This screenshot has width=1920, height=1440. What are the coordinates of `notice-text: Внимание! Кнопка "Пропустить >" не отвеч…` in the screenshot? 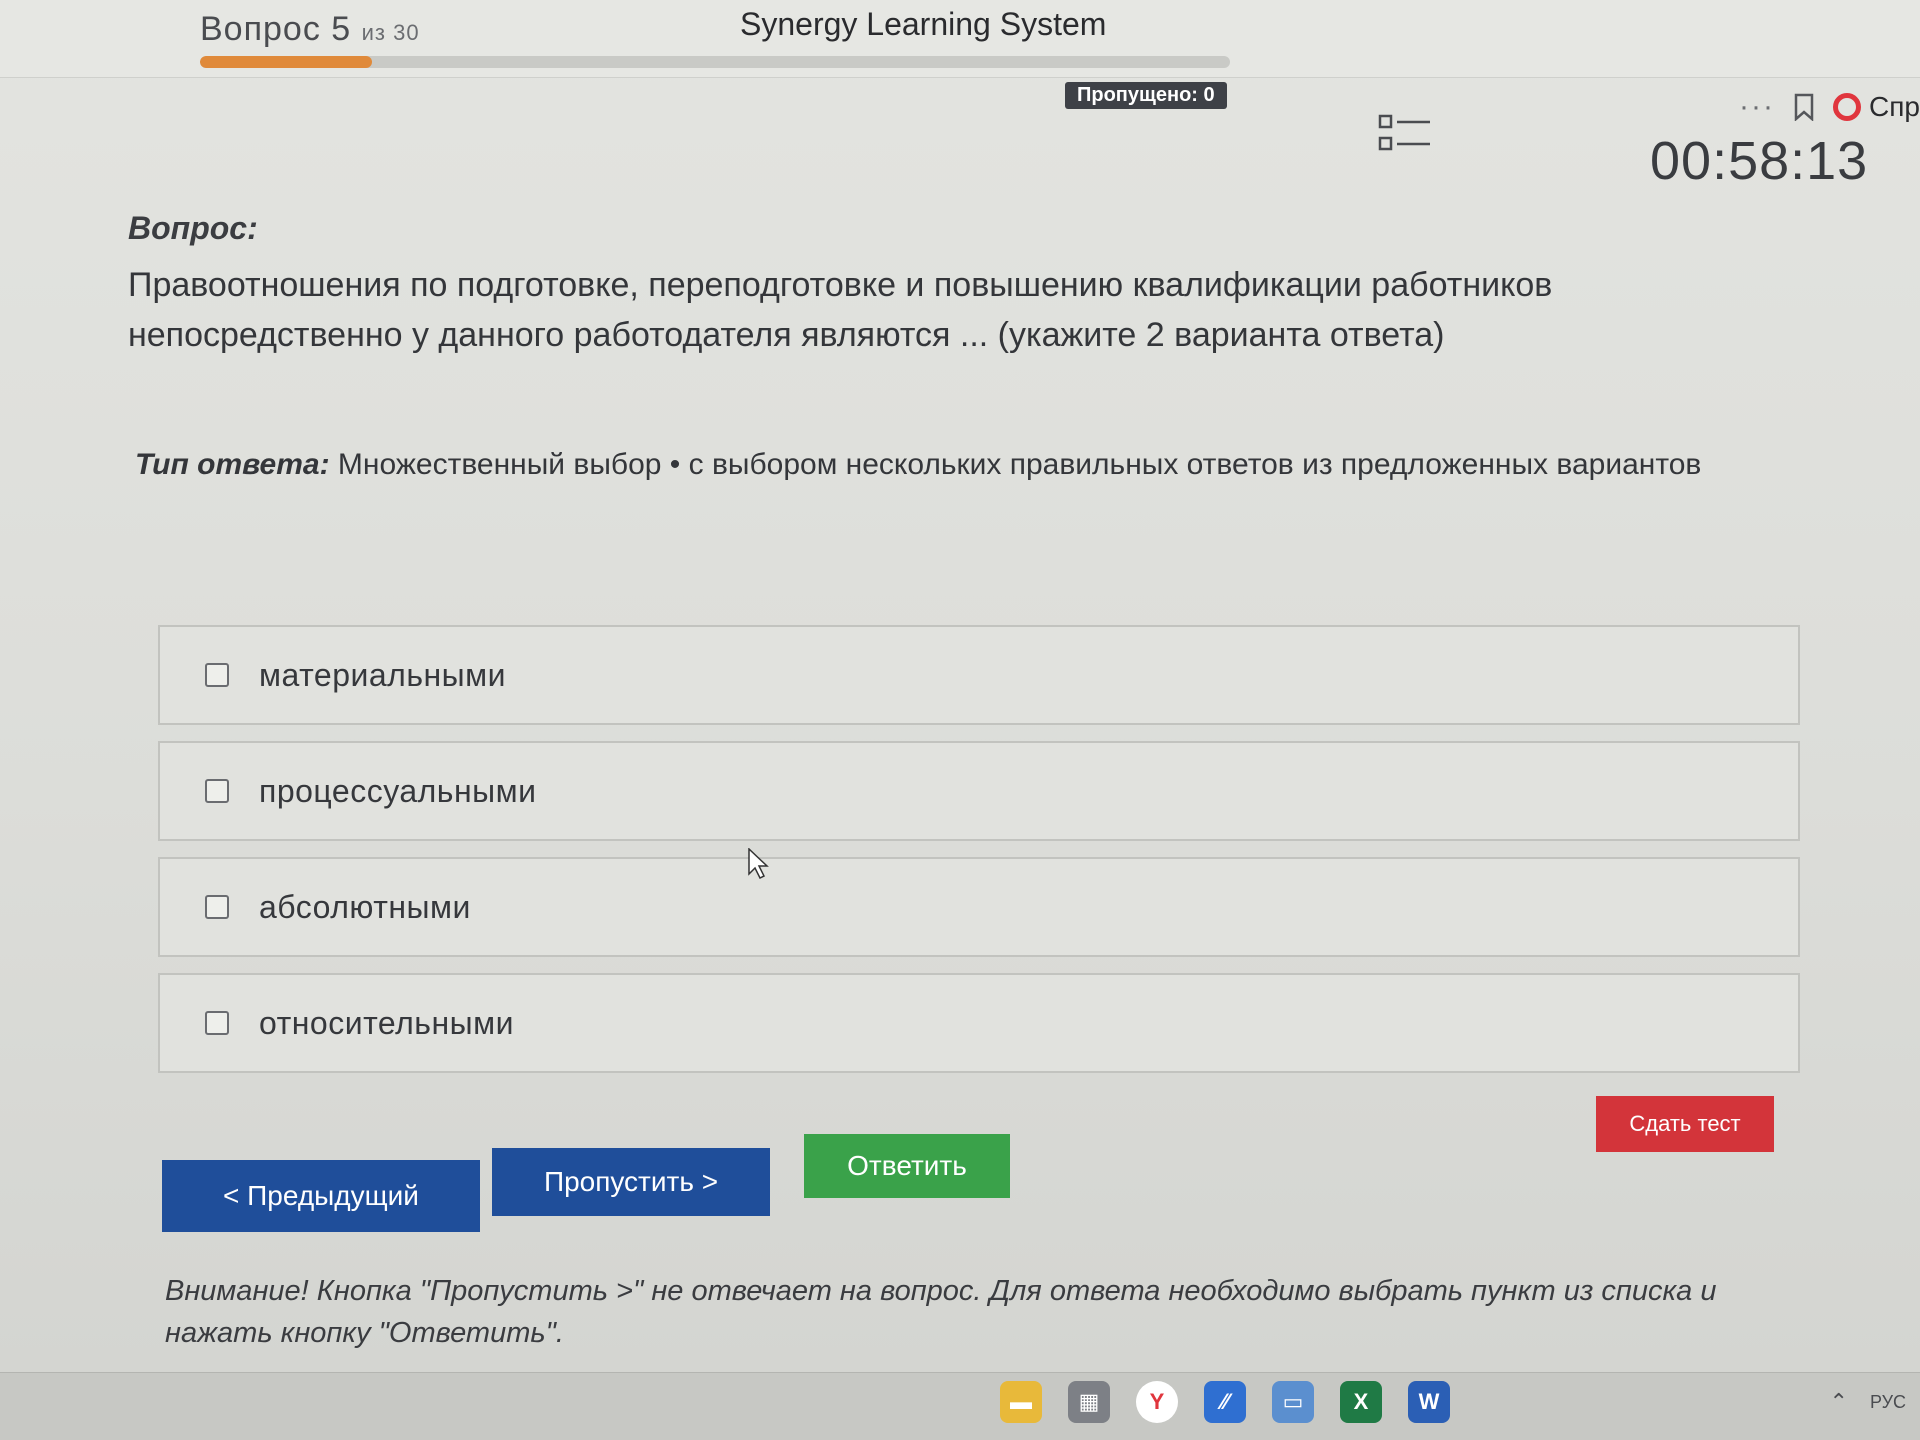 It's located at (941, 1312).